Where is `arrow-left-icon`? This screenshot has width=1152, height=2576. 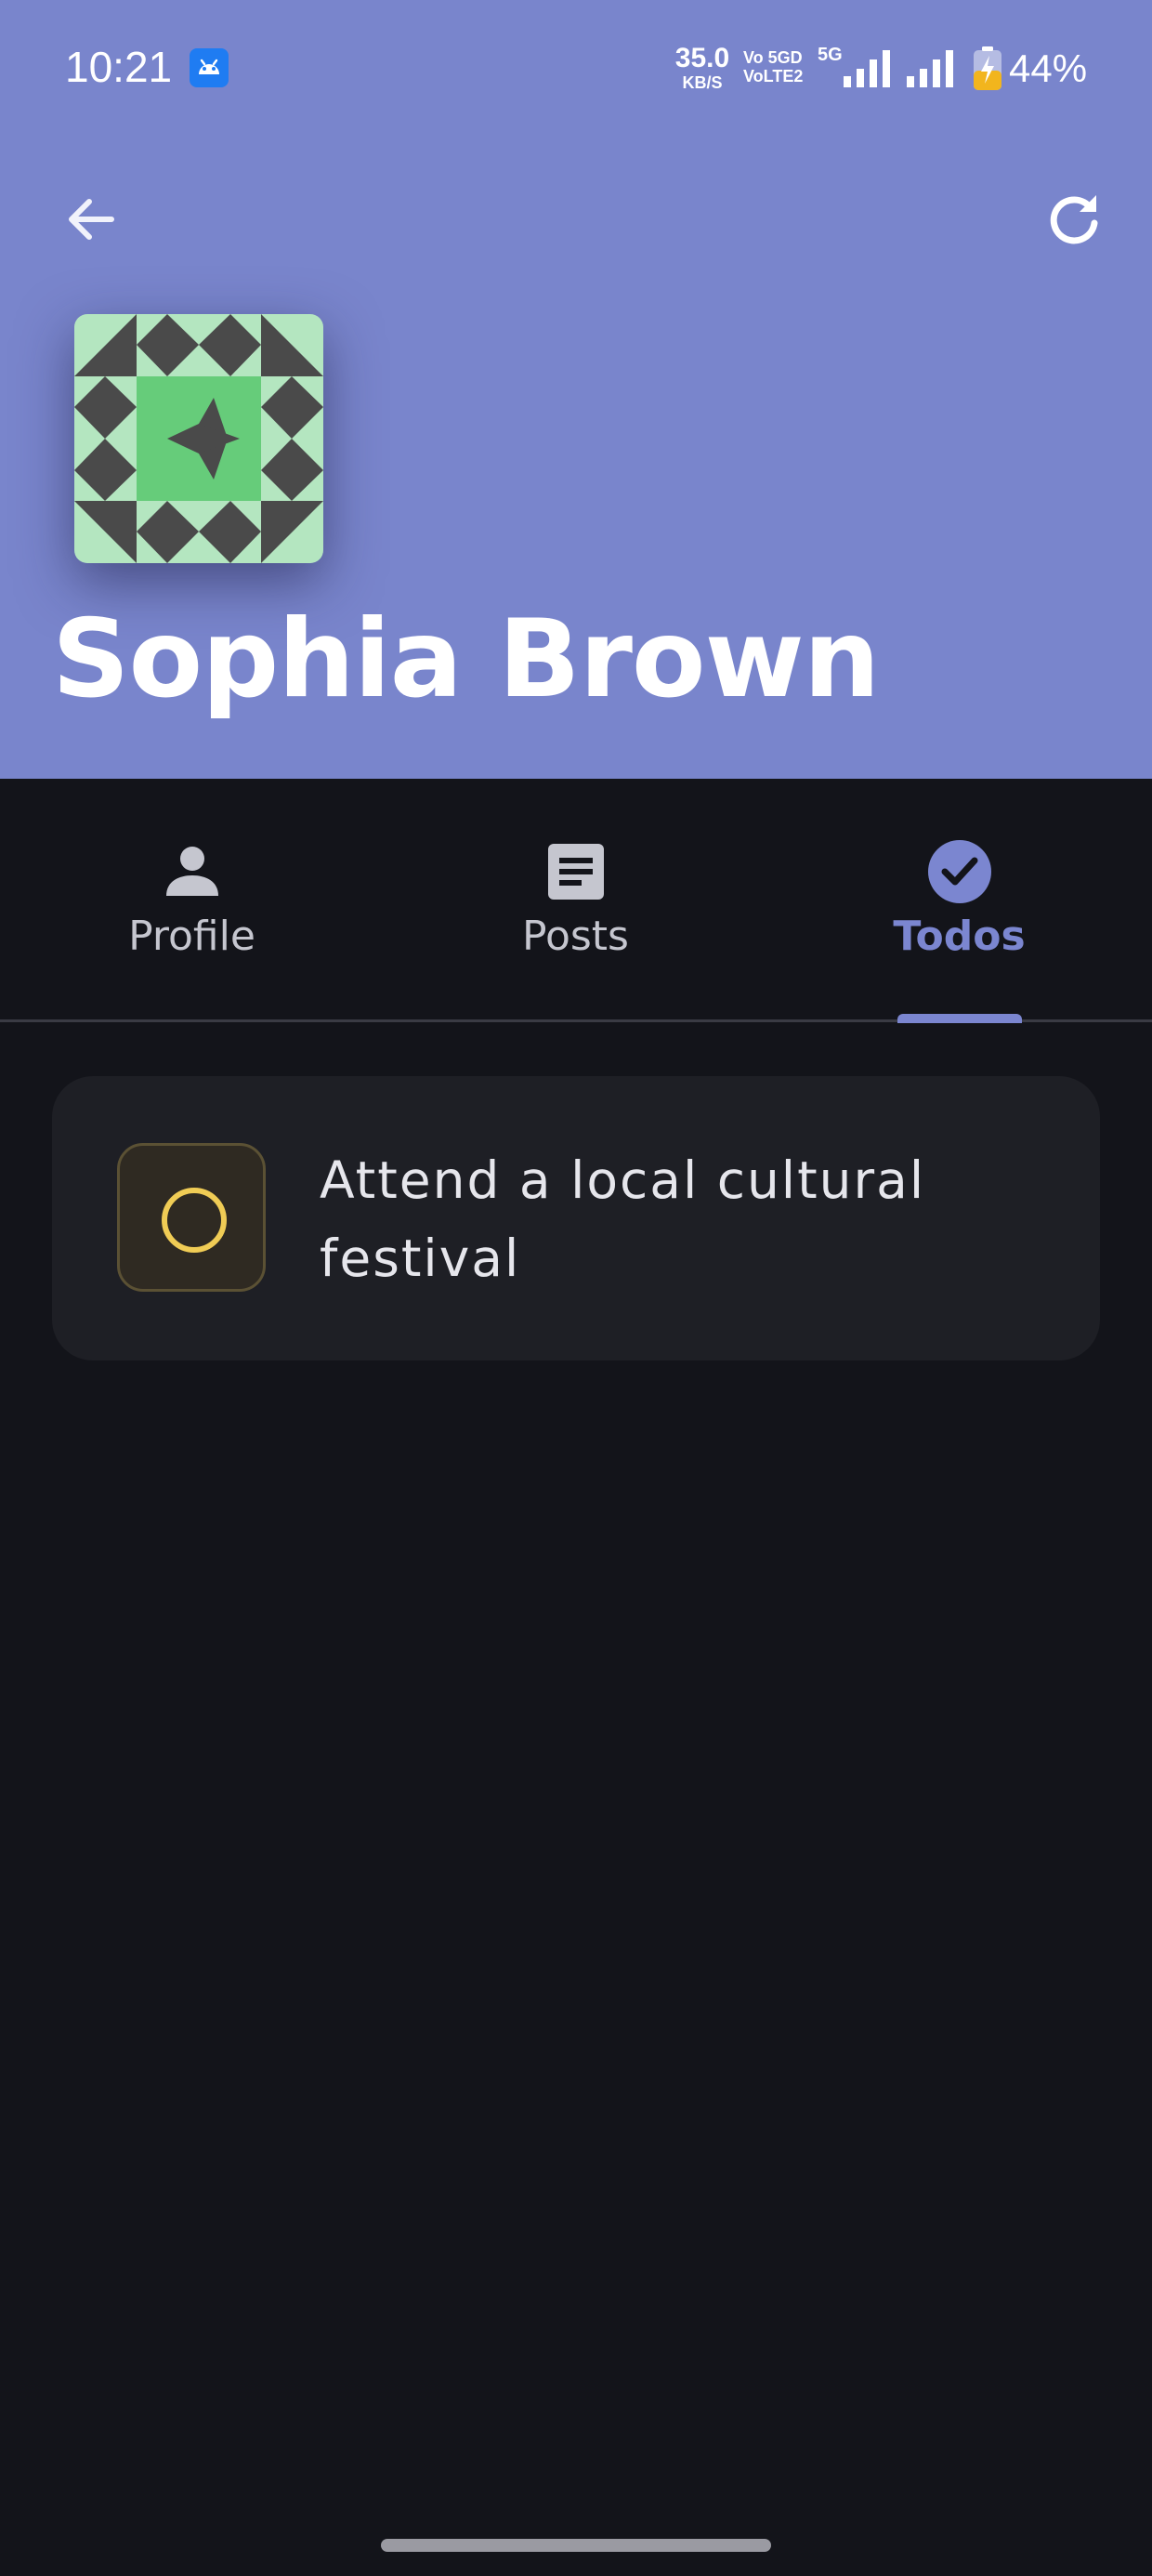 arrow-left-icon is located at coordinates (91, 219).